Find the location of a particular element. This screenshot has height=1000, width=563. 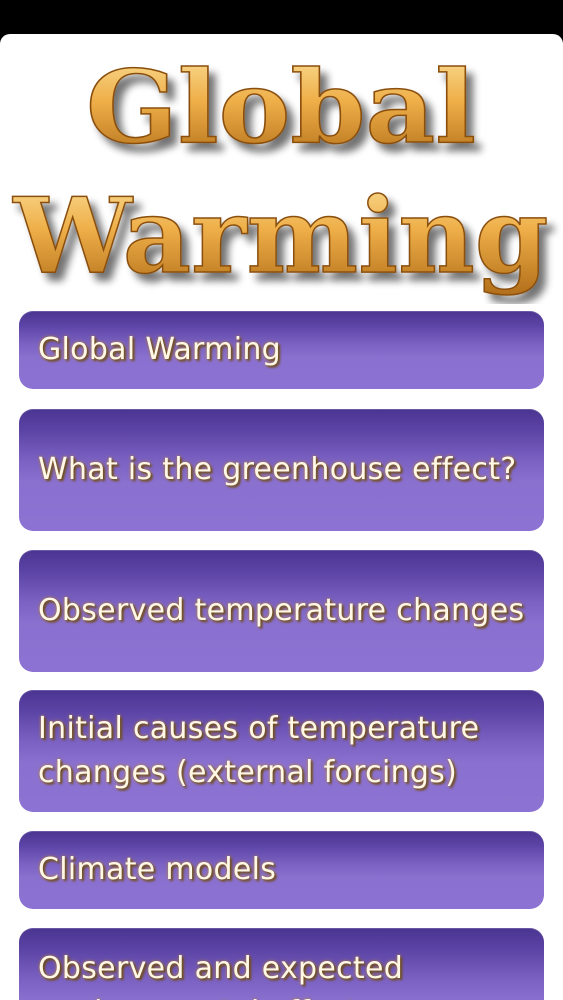

menu-item-greenhouse-effect: What is the greenhouse effect? is located at coordinates (281, 470).